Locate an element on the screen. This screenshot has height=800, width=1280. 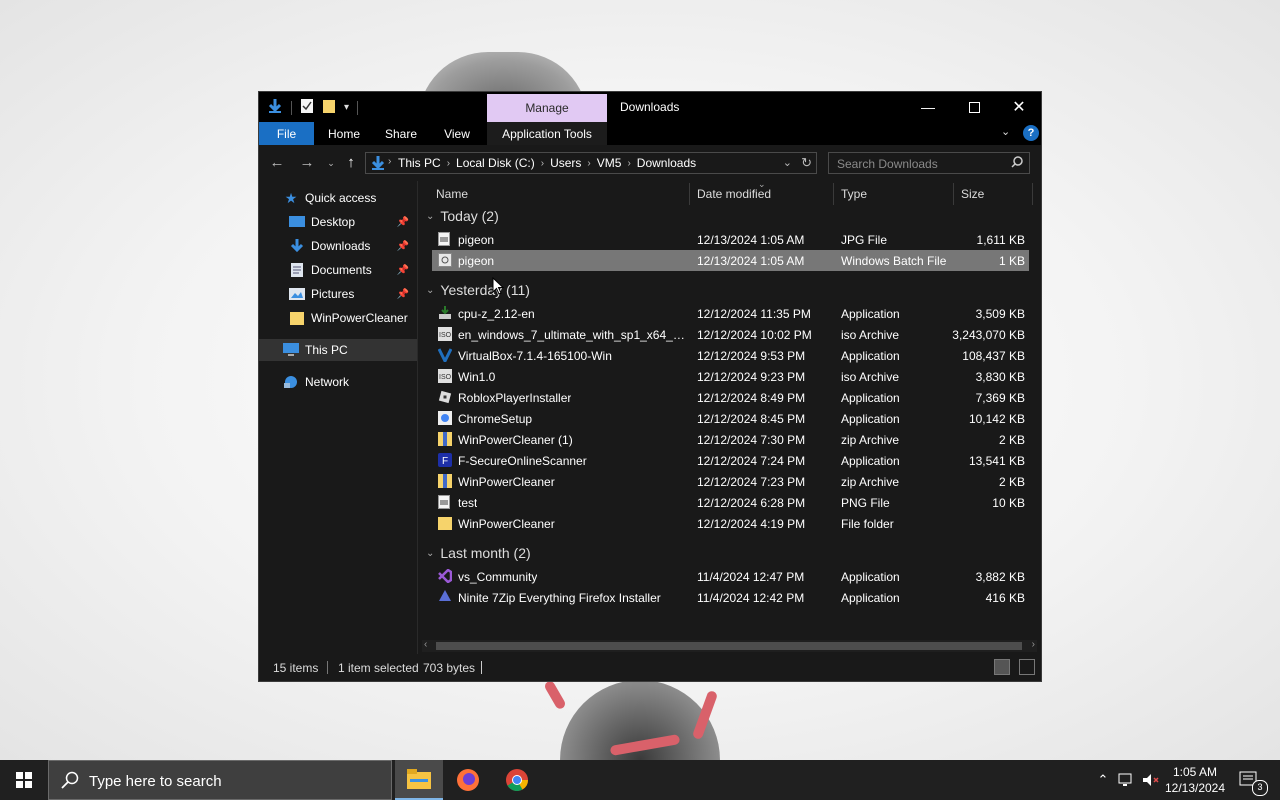
refresh-icon: ↻ is located at coordinates (806, 163).